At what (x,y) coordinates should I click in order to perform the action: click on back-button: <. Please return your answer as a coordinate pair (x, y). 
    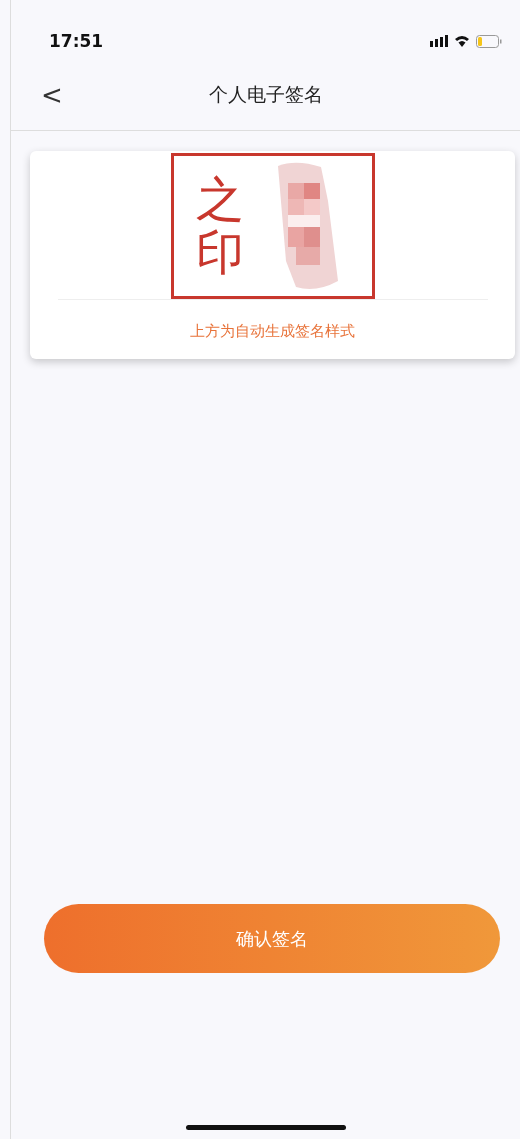
    Looking at the image, I should click on (52, 95).